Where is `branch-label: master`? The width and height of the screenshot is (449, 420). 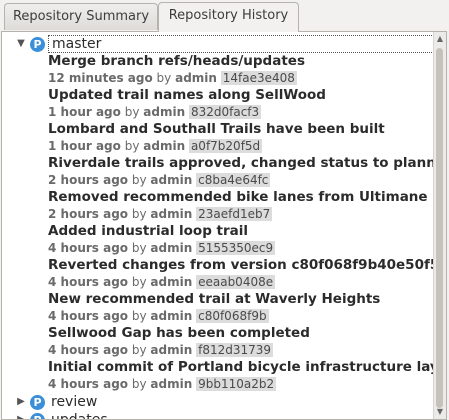
branch-label: master is located at coordinates (241, 44).